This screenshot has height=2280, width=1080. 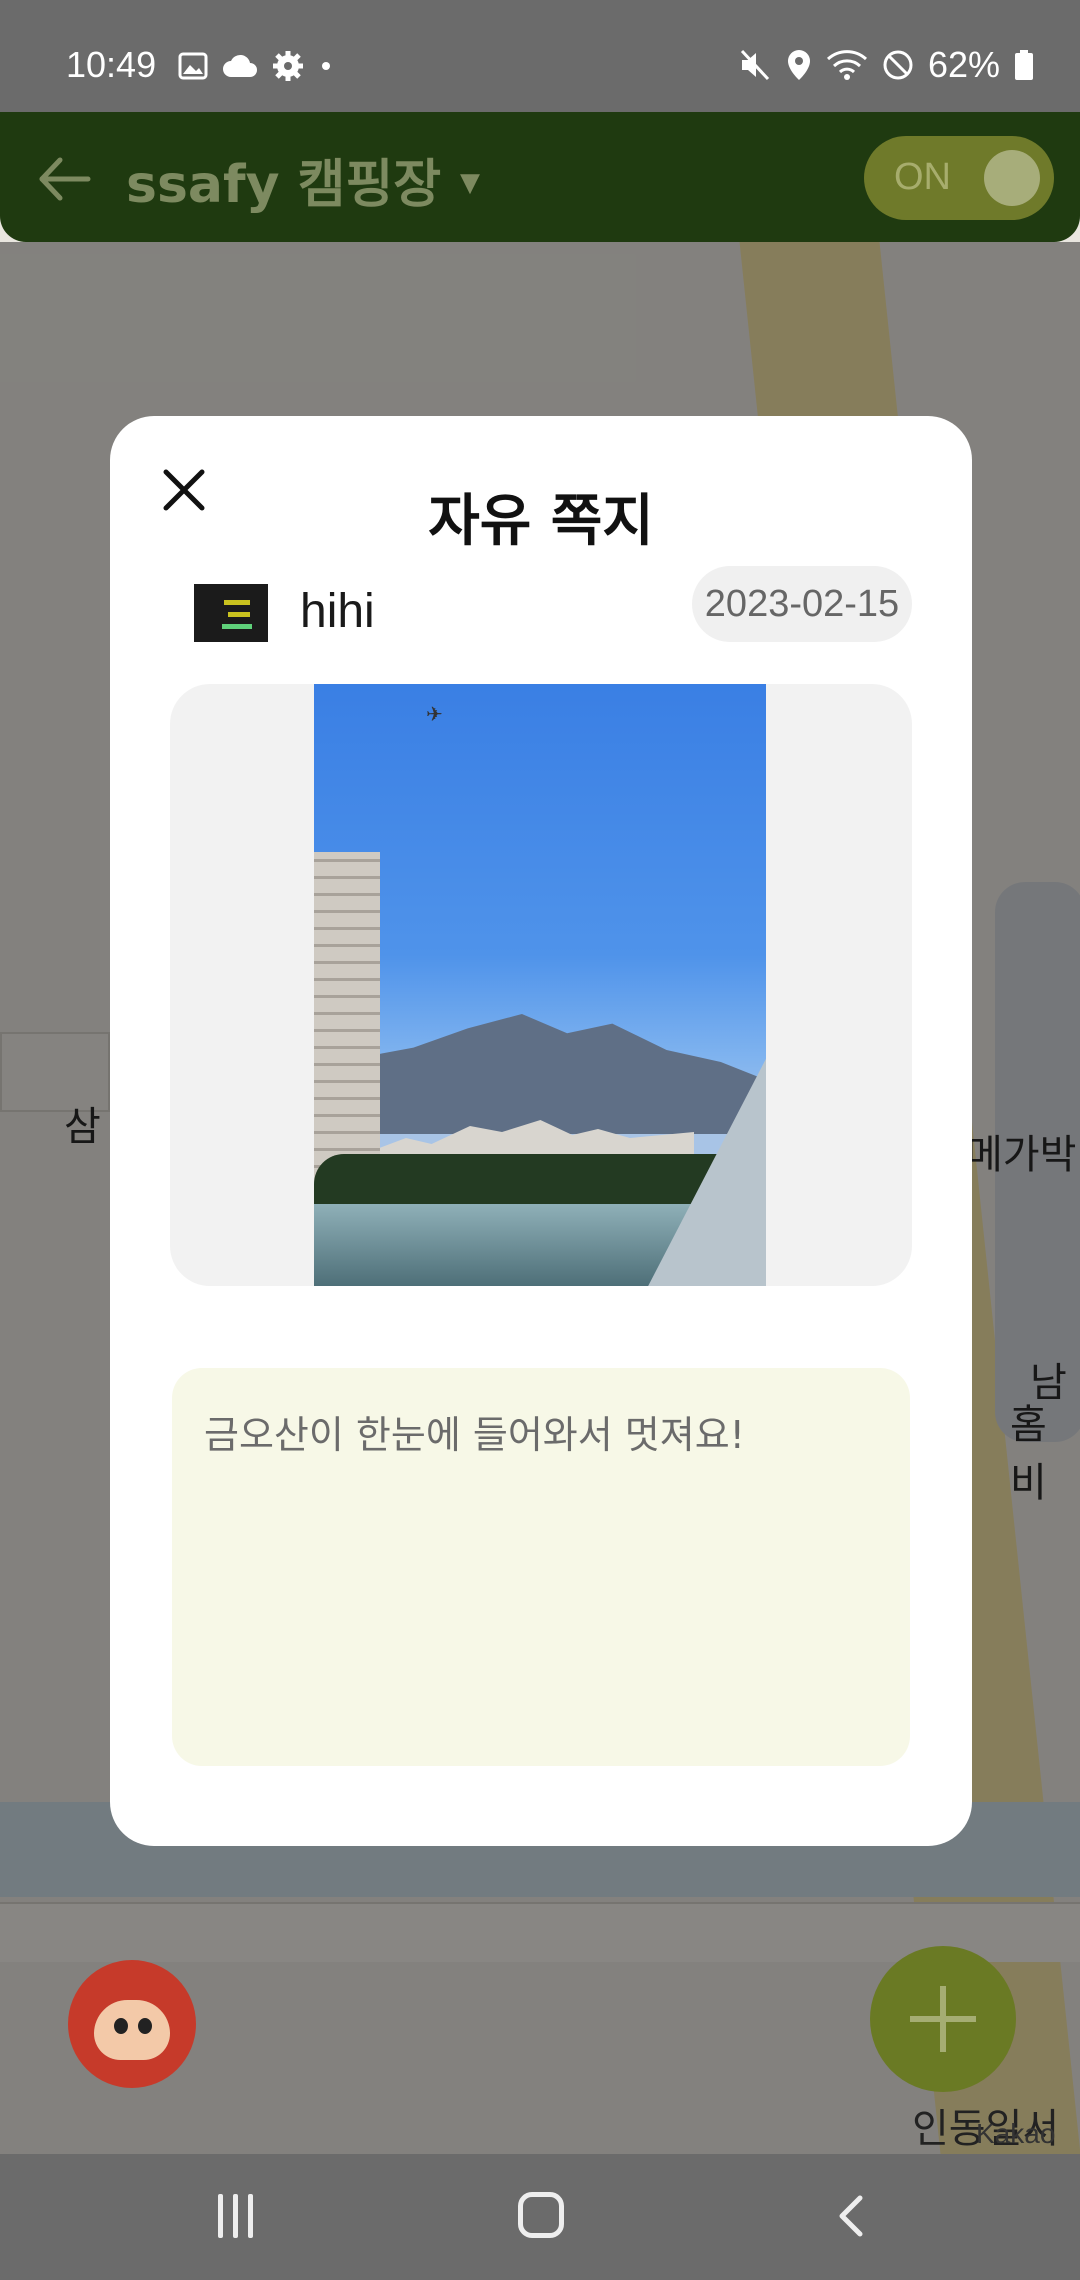 I want to click on cloud-icon, so click(x=240, y=65).